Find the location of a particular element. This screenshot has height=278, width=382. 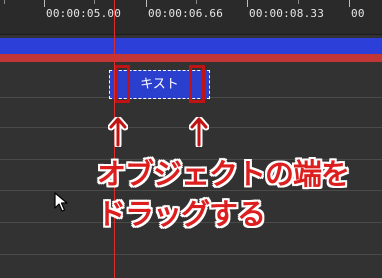

right-edge-highlight is located at coordinates (197, 84).